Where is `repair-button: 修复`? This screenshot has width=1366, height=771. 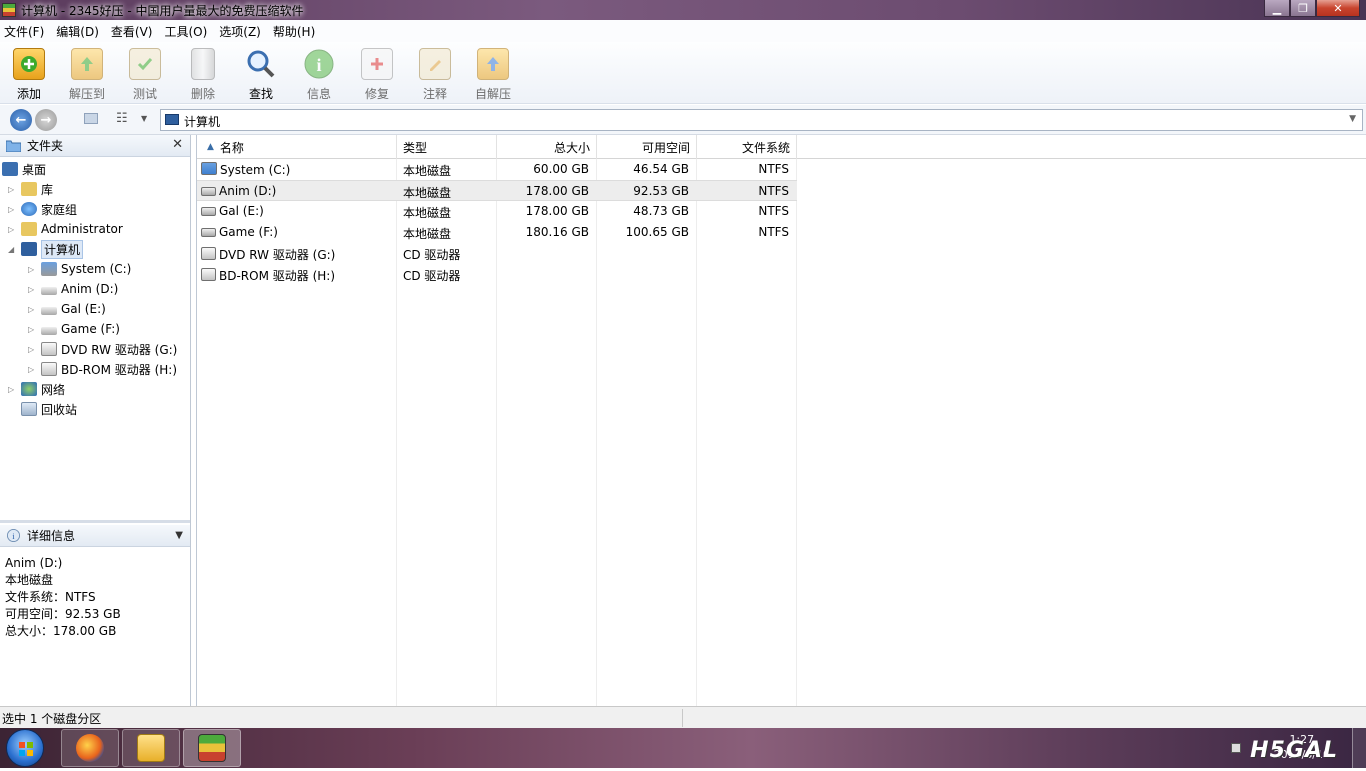
repair-button: 修复 is located at coordinates (377, 75).